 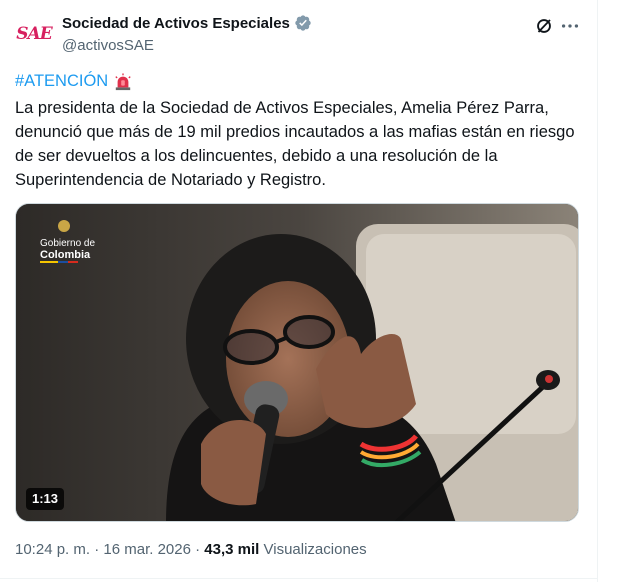 What do you see at coordinates (597, 291) in the screenshot?
I see `column-divider` at bounding box center [597, 291].